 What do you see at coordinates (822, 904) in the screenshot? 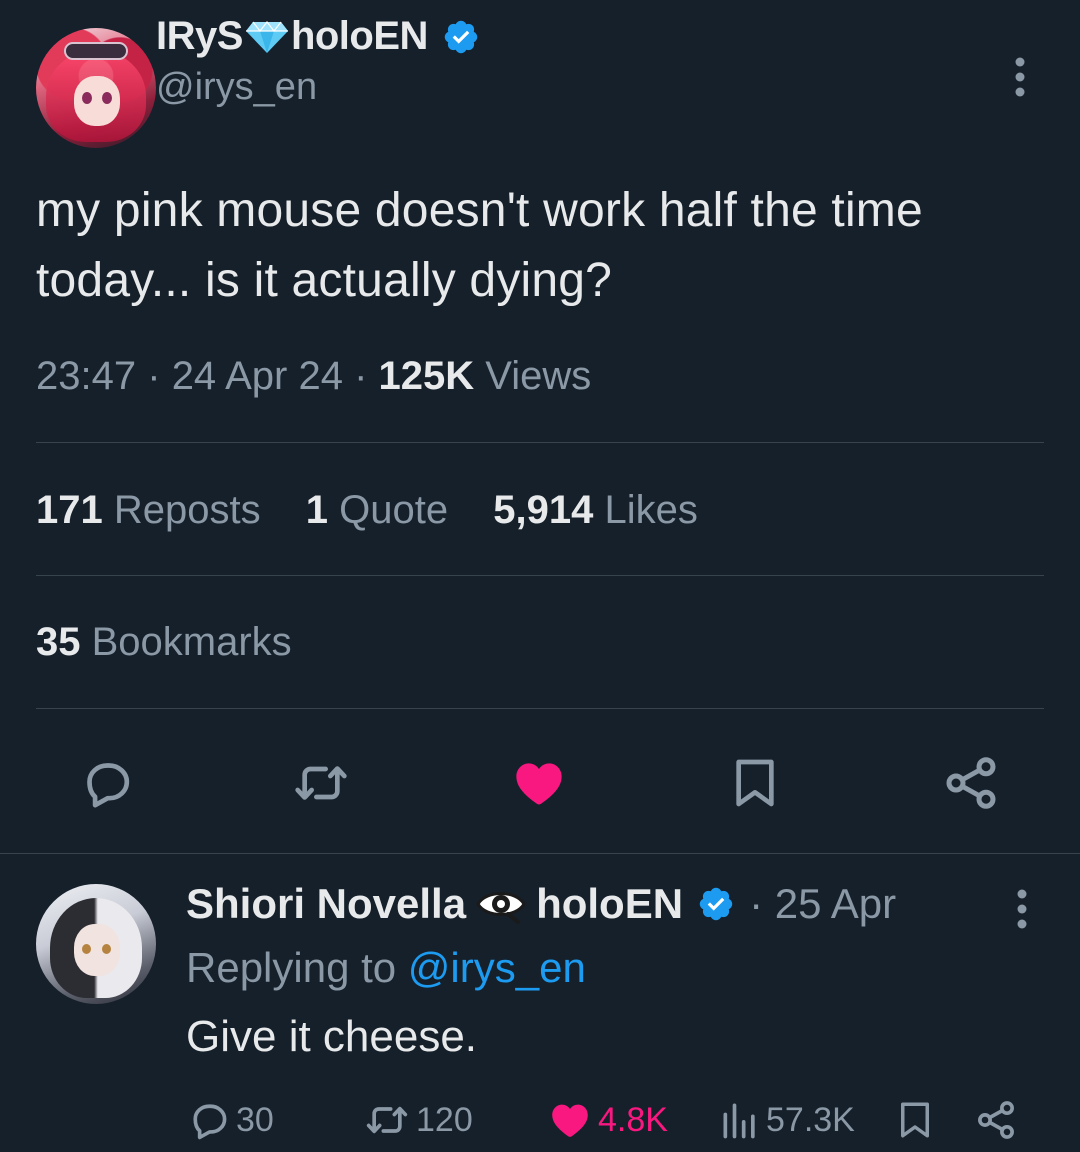
I see `reply-date: · 25 Apr` at bounding box center [822, 904].